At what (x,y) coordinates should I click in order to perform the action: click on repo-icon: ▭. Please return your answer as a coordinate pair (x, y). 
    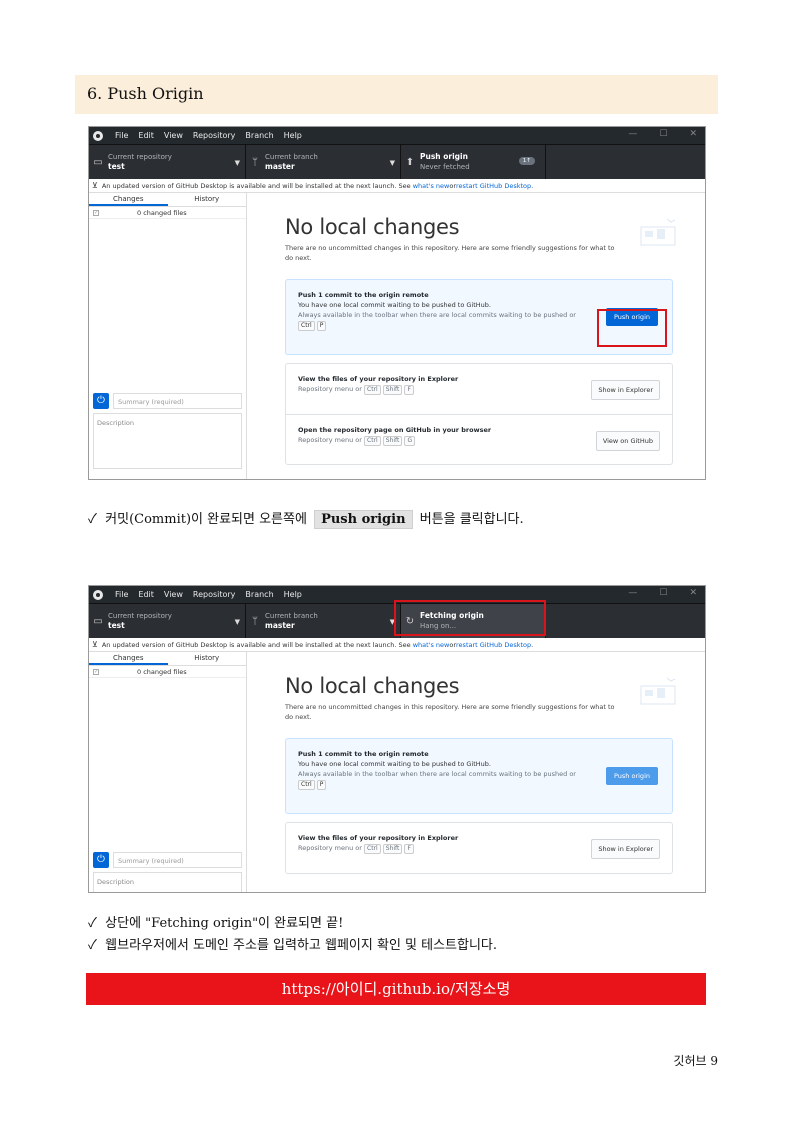
    Looking at the image, I should click on (98, 162).